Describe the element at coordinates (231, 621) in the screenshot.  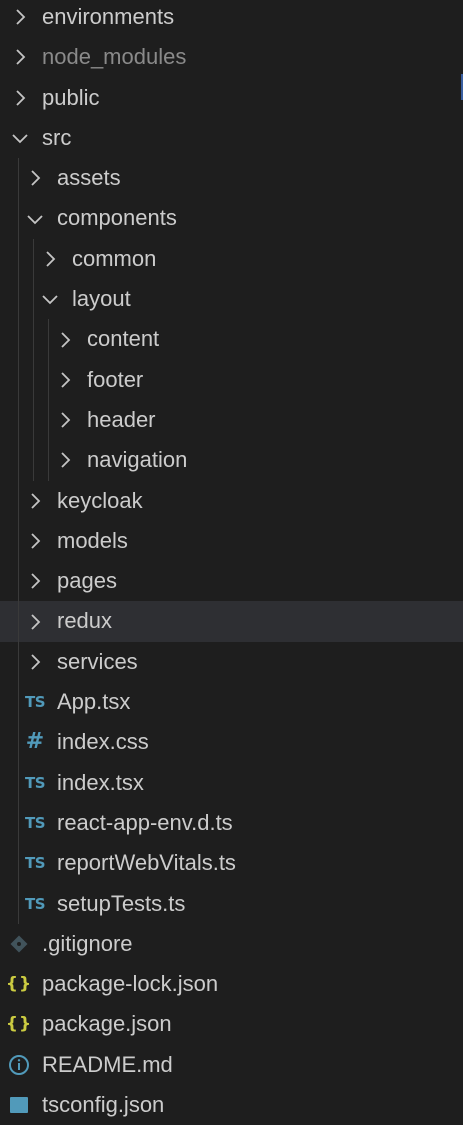
I see `folder-row-redux: redux` at that location.